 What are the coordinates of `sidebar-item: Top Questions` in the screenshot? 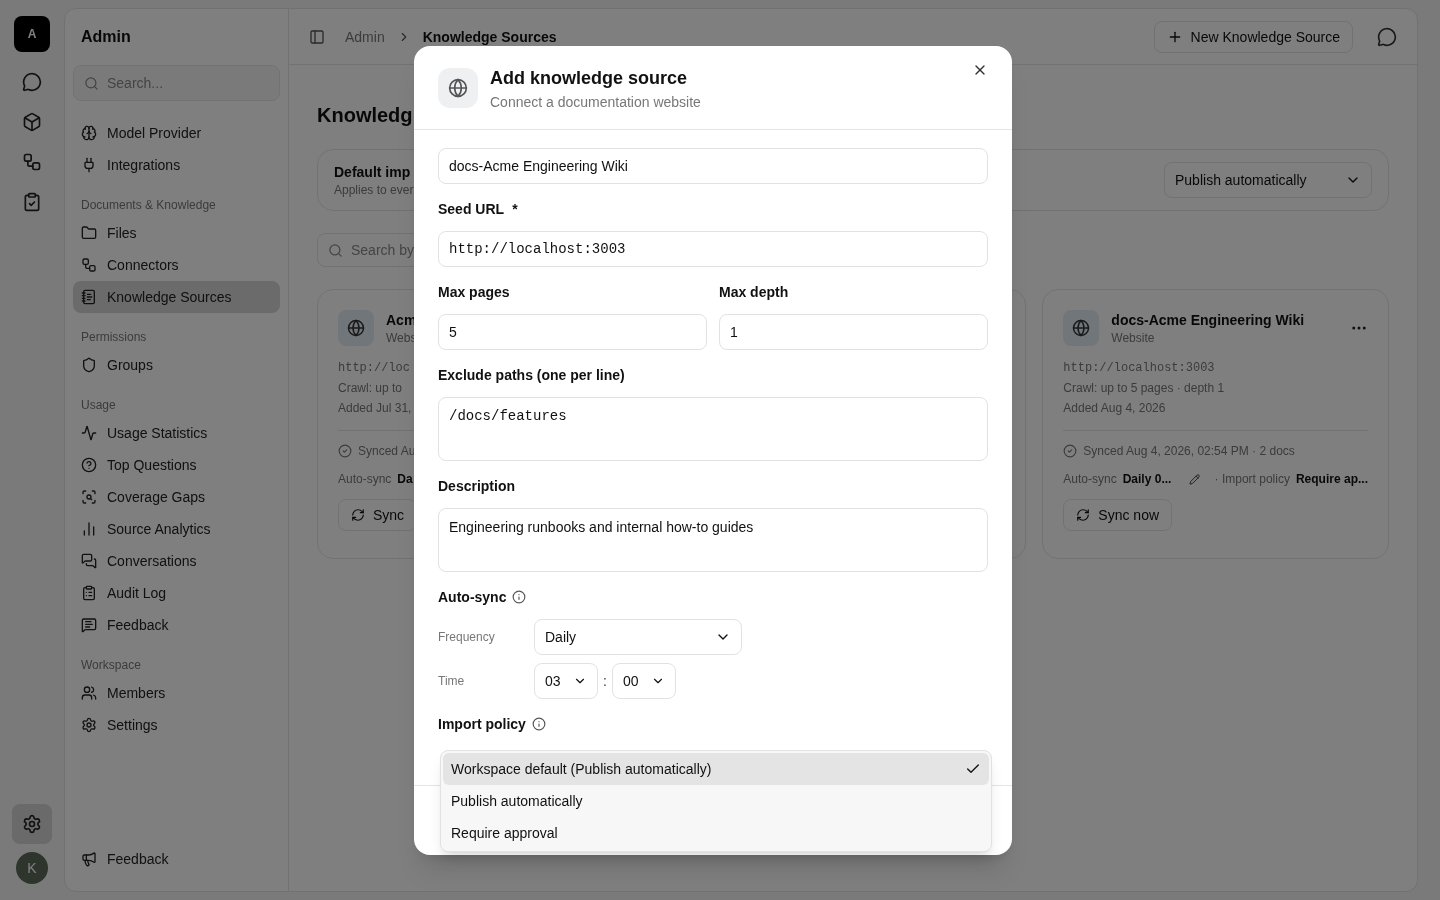 It's located at (176, 465).